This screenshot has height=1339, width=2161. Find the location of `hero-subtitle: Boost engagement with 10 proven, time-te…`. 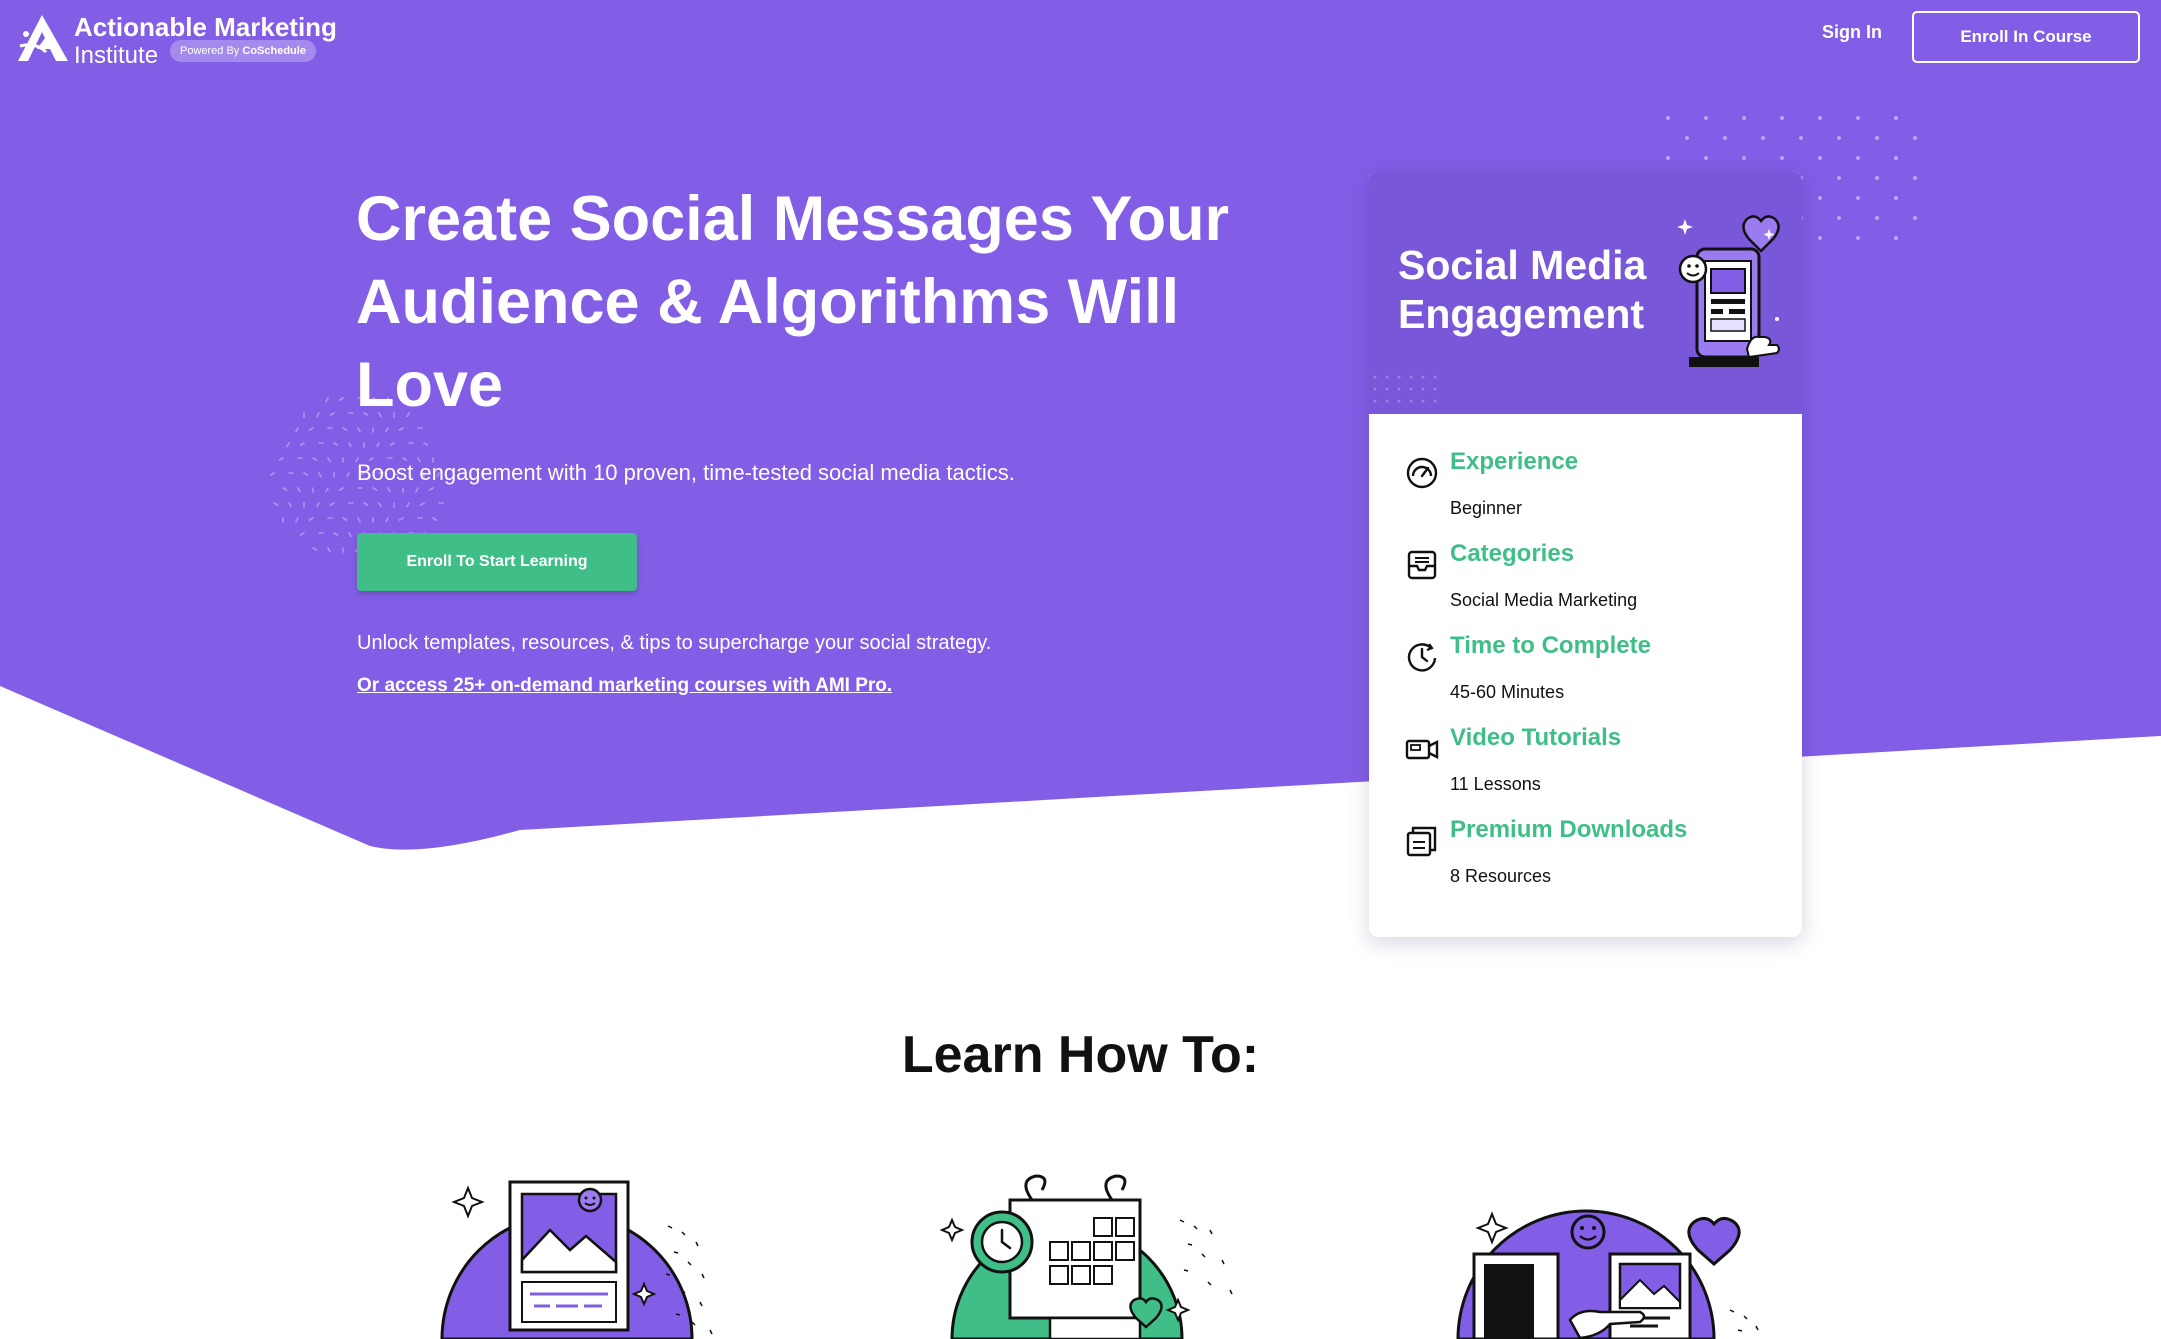

hero-subtitle: Boost engagement with 10 proven, time-te… is located at coordinates (686, 472).